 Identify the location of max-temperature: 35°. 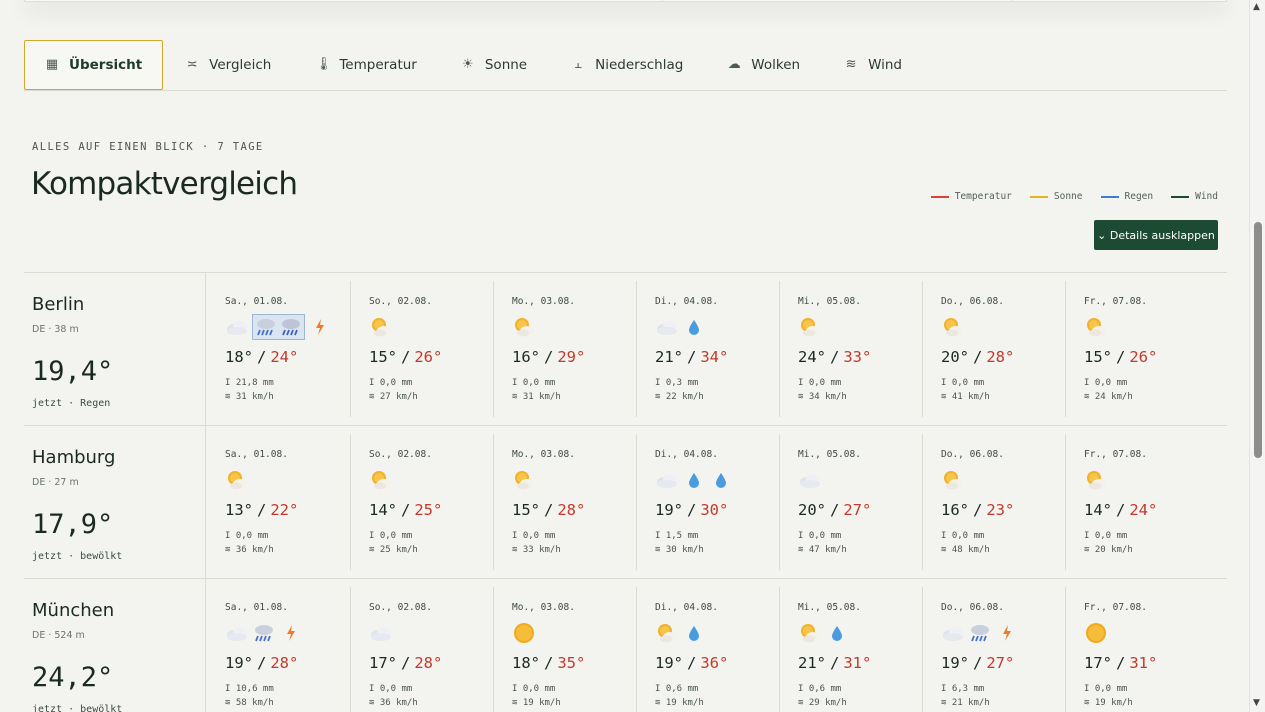
(571, 663).